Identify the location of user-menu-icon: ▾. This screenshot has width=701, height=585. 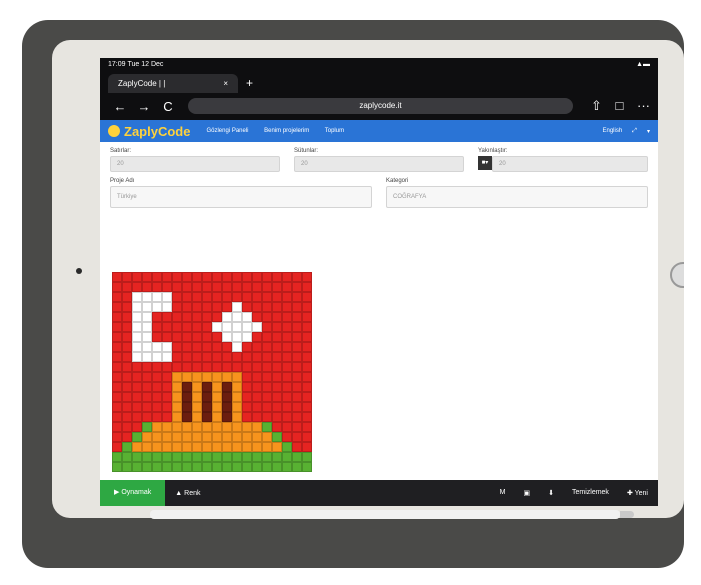
(648, 131).